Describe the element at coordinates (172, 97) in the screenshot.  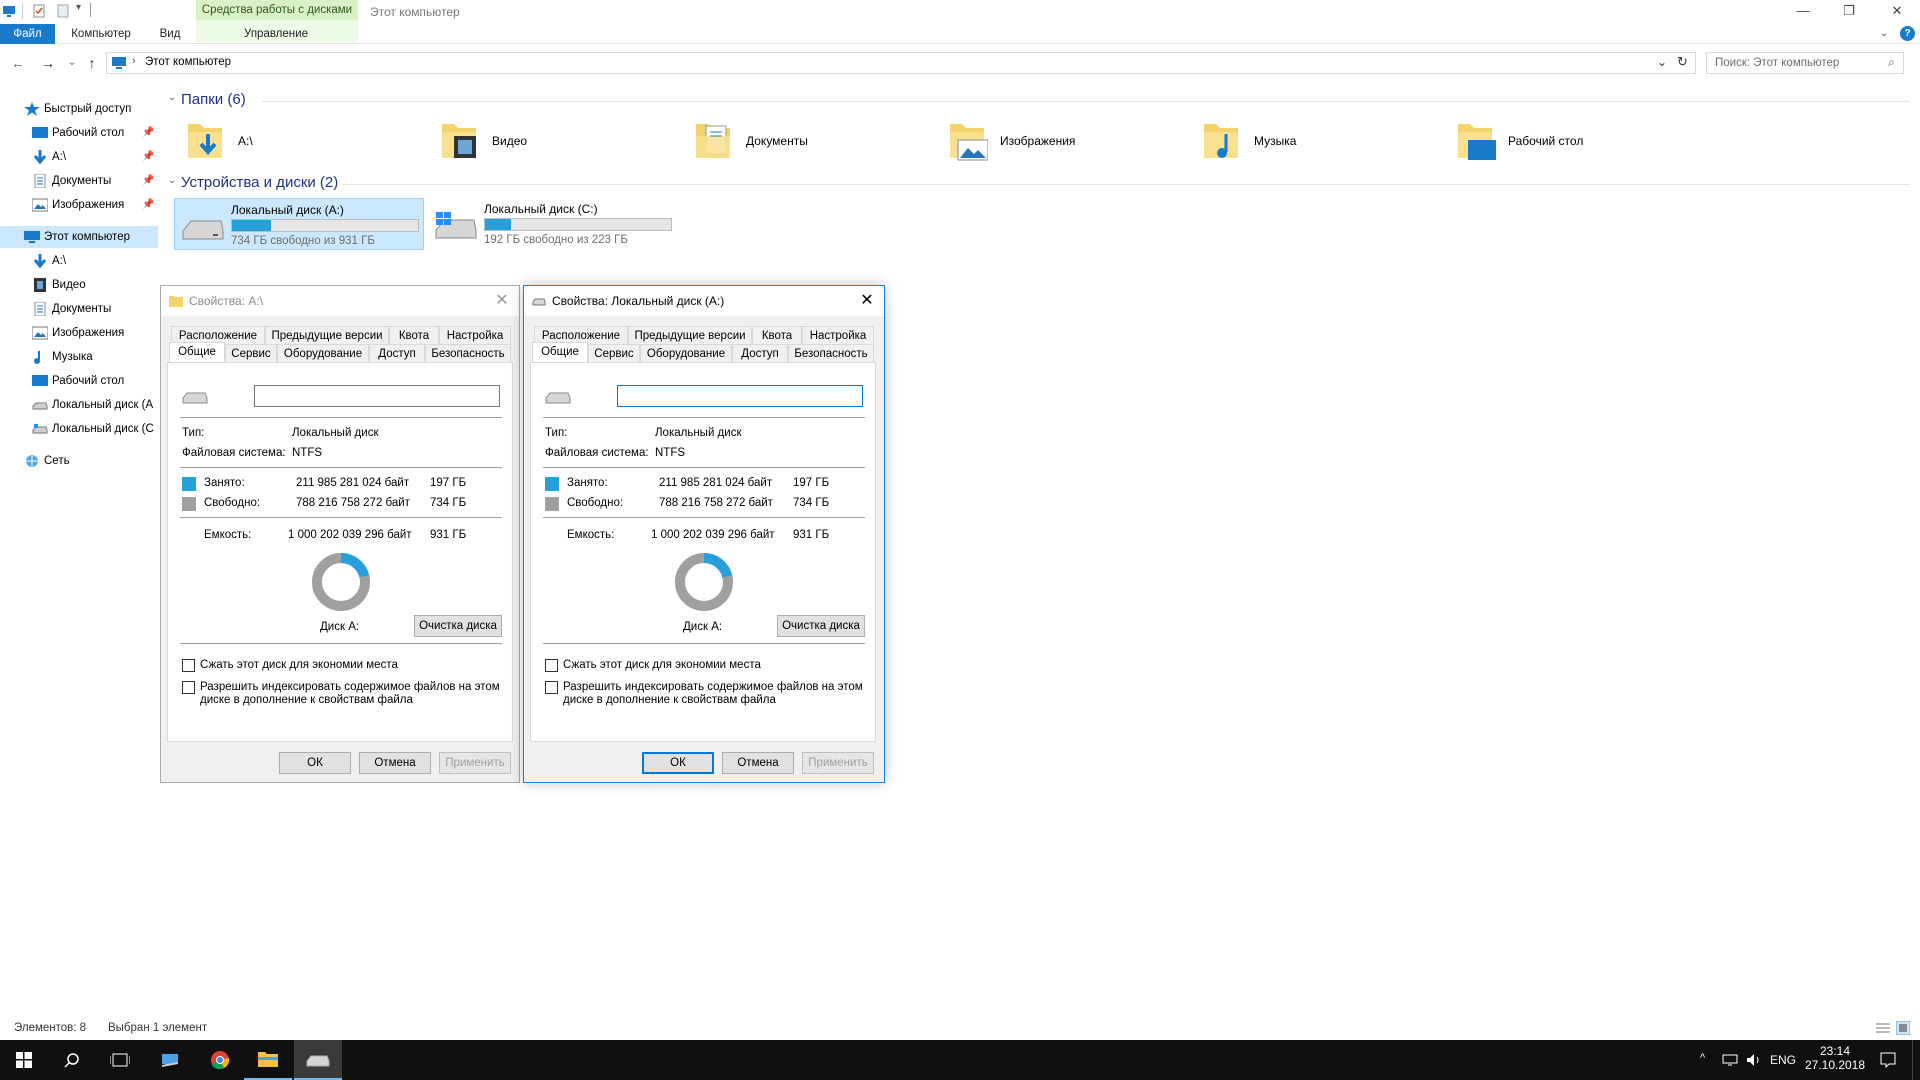
I see `collapse-folders-icon: ⌄` at that location.